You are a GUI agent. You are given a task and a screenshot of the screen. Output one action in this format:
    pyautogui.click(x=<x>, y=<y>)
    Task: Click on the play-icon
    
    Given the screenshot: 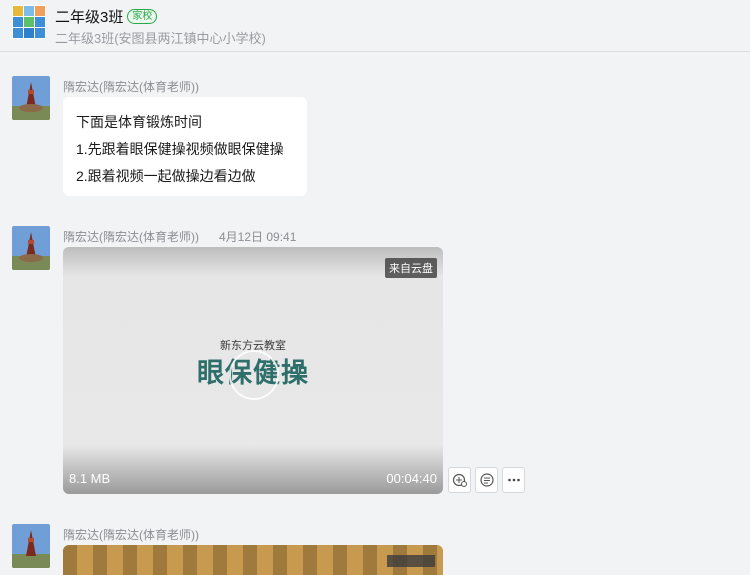 What is the action you would take?
    pyautogui.click(x=254, y=375)
    